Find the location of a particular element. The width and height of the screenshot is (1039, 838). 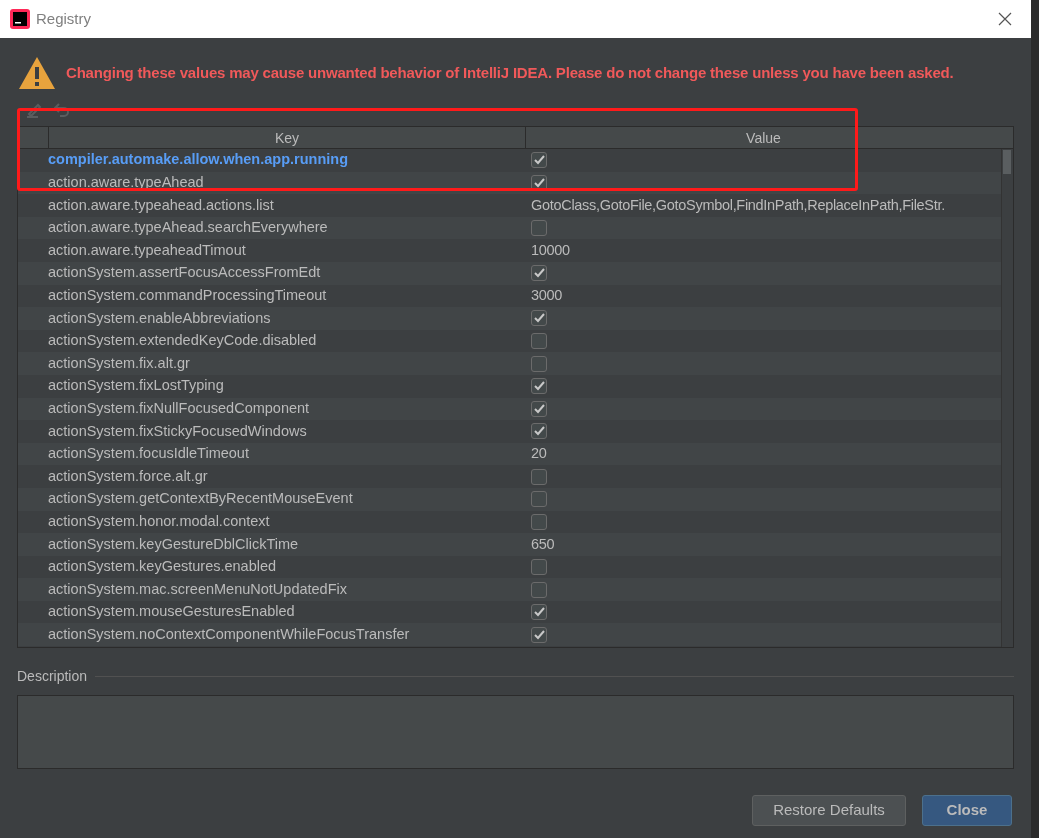

registry-value: 3000 is located at coordinates (547, 295).